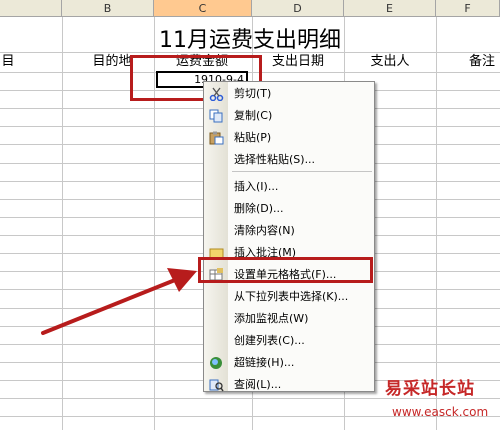  Describe the element at coordinates (119, 301) in the screenshot. I see `annotation-arrow-icon` at that location.